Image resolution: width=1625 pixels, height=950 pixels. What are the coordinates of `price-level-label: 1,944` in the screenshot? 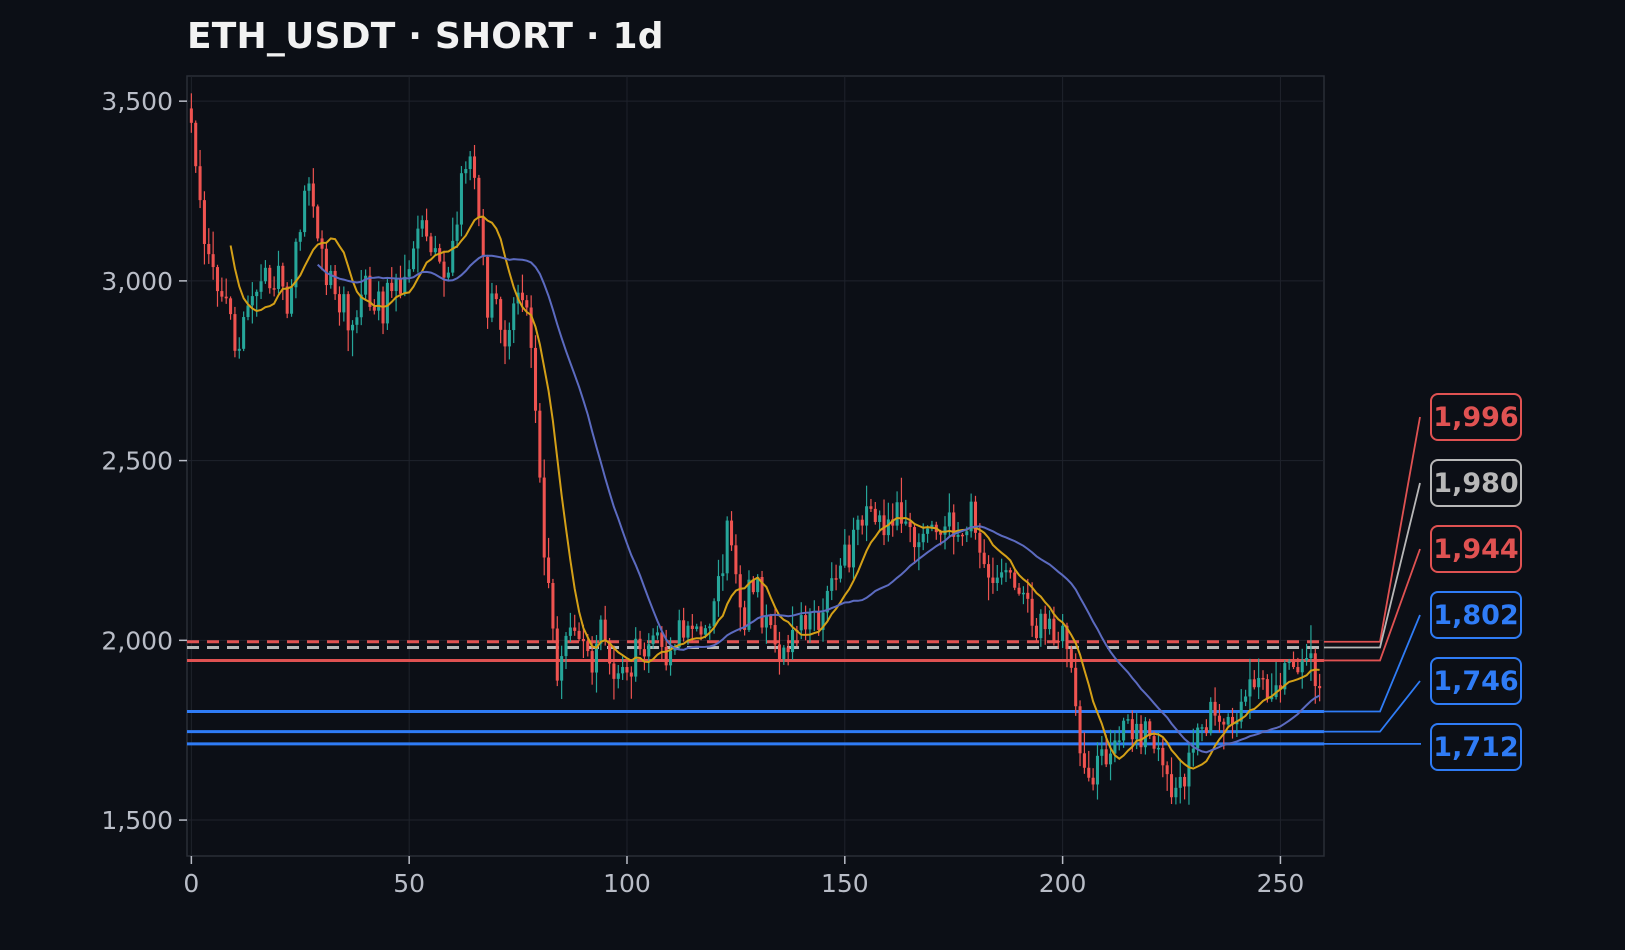 It's located at (1475, 549).